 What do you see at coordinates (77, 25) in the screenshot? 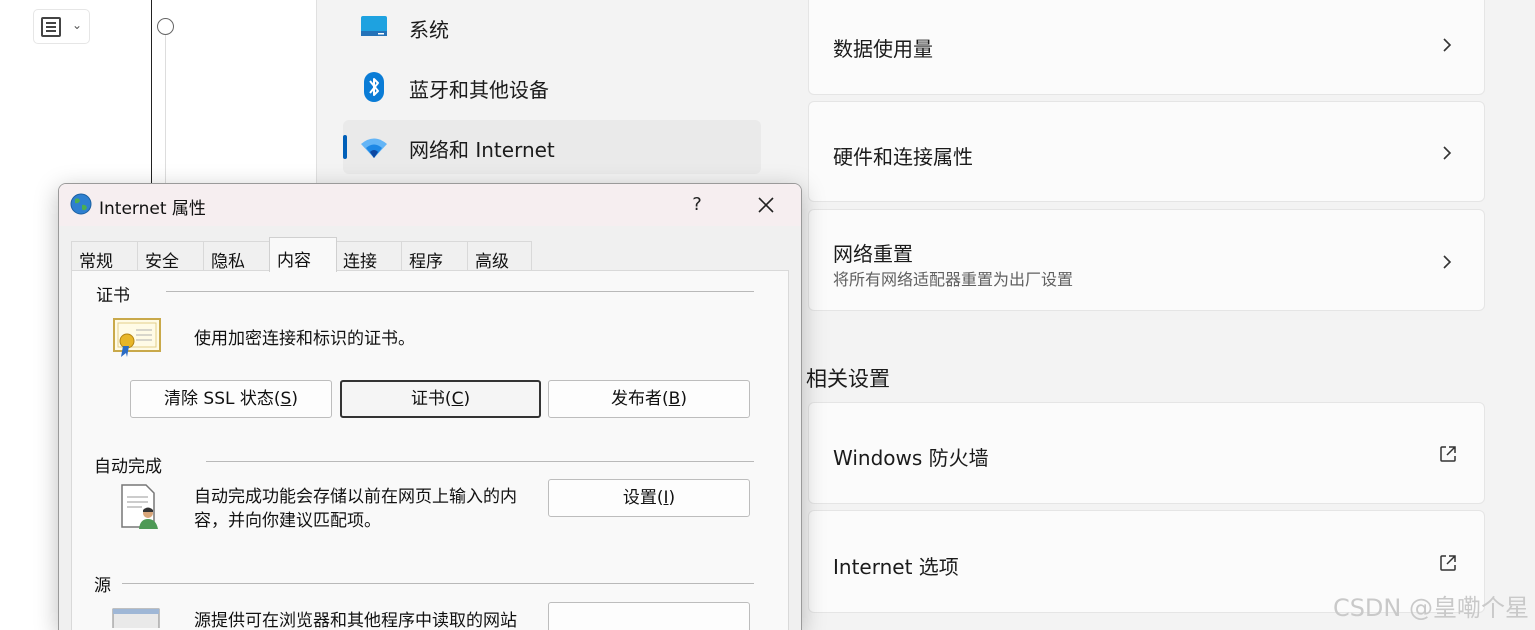
I see `chevron-down-icon: ⌄` at bounding box center [77, 25].